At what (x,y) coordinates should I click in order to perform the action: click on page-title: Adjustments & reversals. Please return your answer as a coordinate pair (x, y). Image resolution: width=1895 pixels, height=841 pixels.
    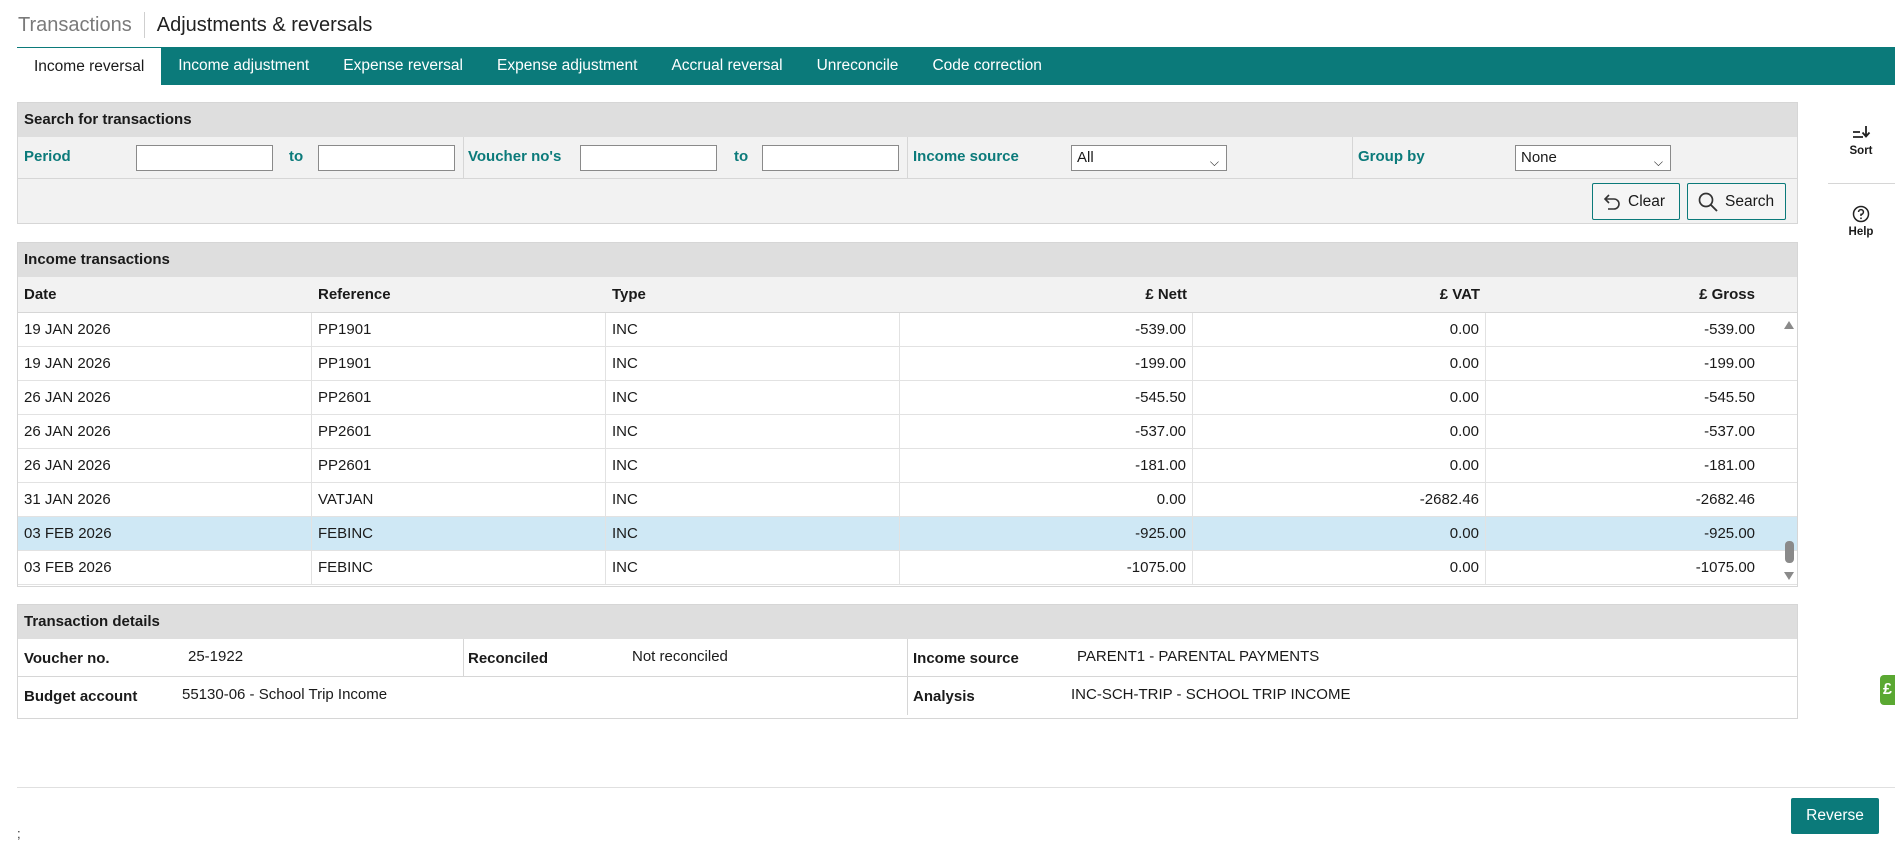
    Looking at the image, I should click on (264, 25).